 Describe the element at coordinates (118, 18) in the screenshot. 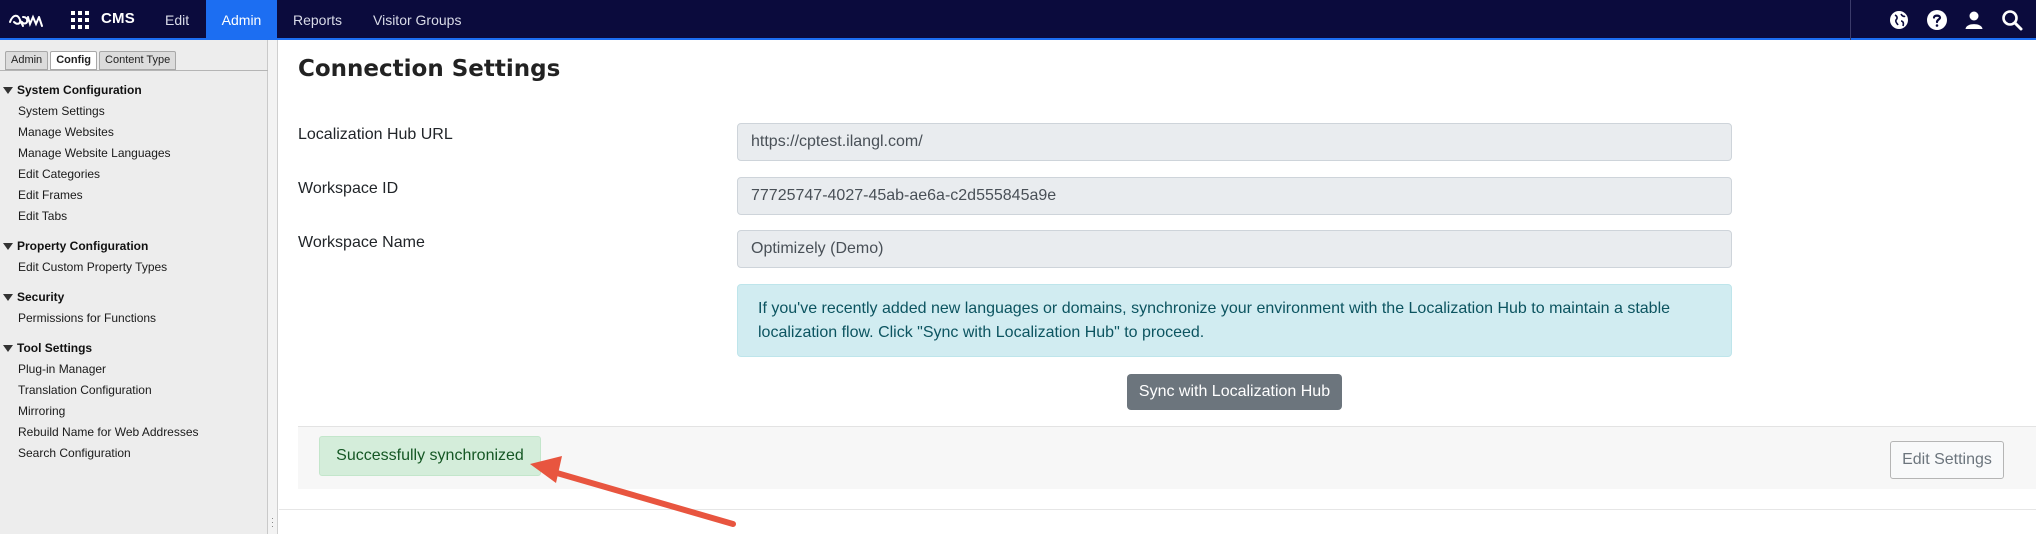

I see `product-name: CMS` at that location.